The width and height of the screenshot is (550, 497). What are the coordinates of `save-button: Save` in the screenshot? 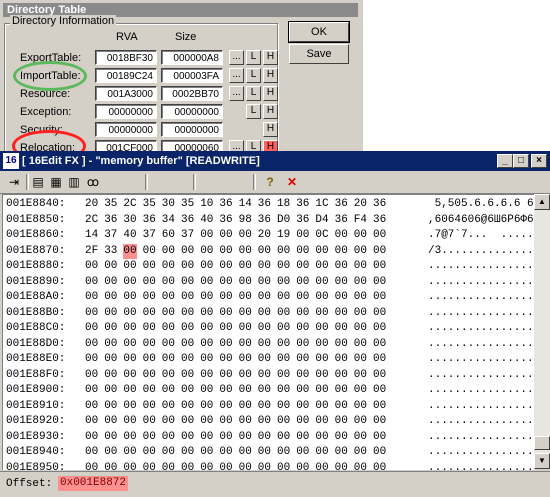 It's located at (319, 54).